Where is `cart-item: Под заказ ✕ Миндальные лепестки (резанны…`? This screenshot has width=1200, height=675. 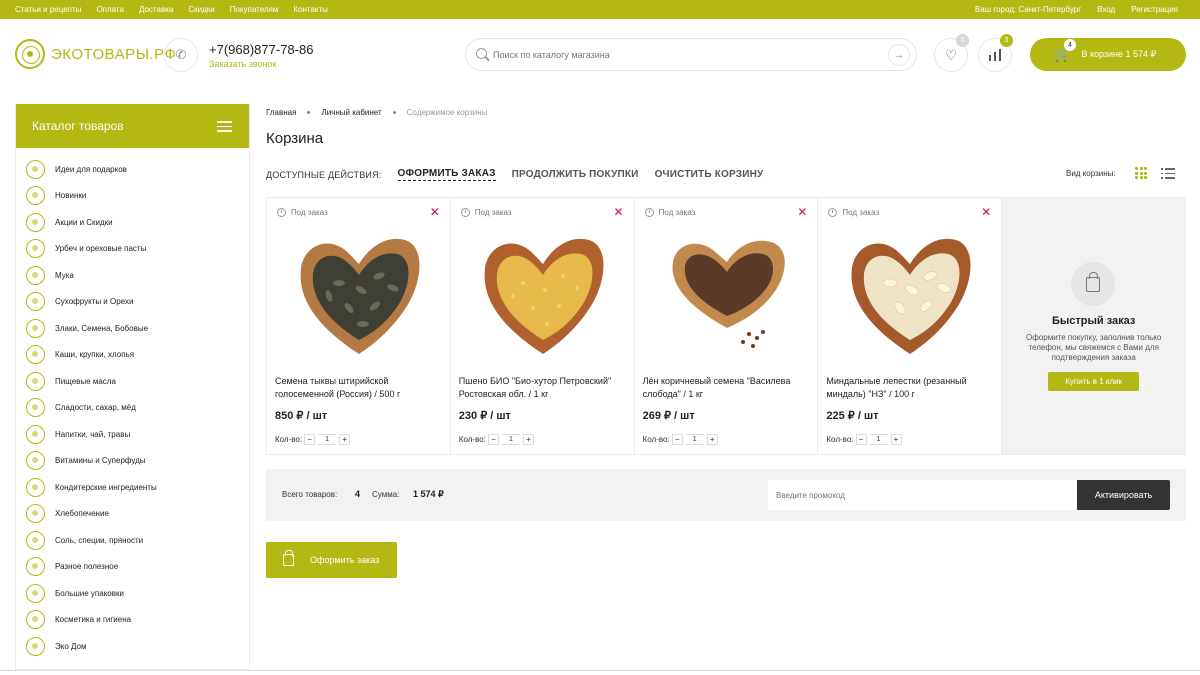 cart-item: Под заказ ✕ Миндальные лепестки (резанны… is located at coordinates (910, 326).